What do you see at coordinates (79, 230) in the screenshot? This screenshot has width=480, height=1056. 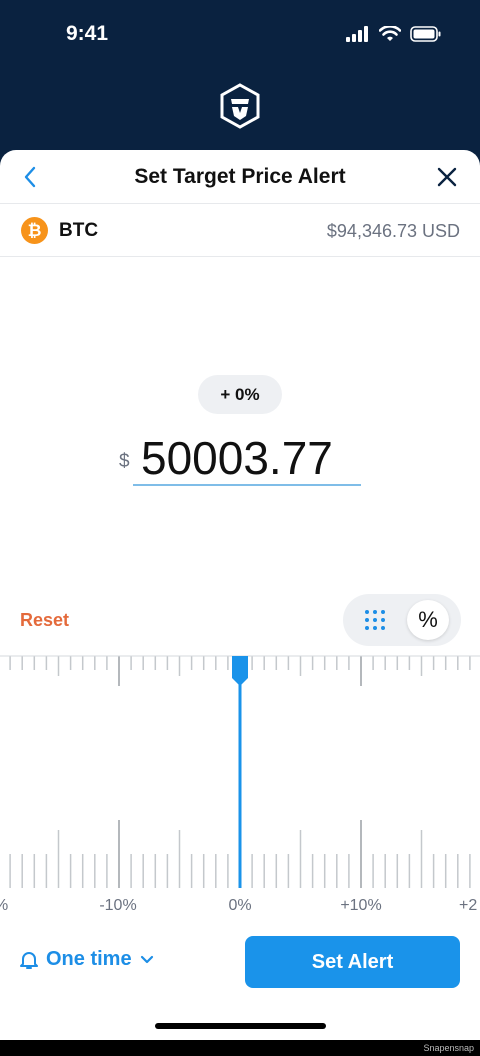 I see `asset-symbol: BTC` at bounding box center [79, 230].